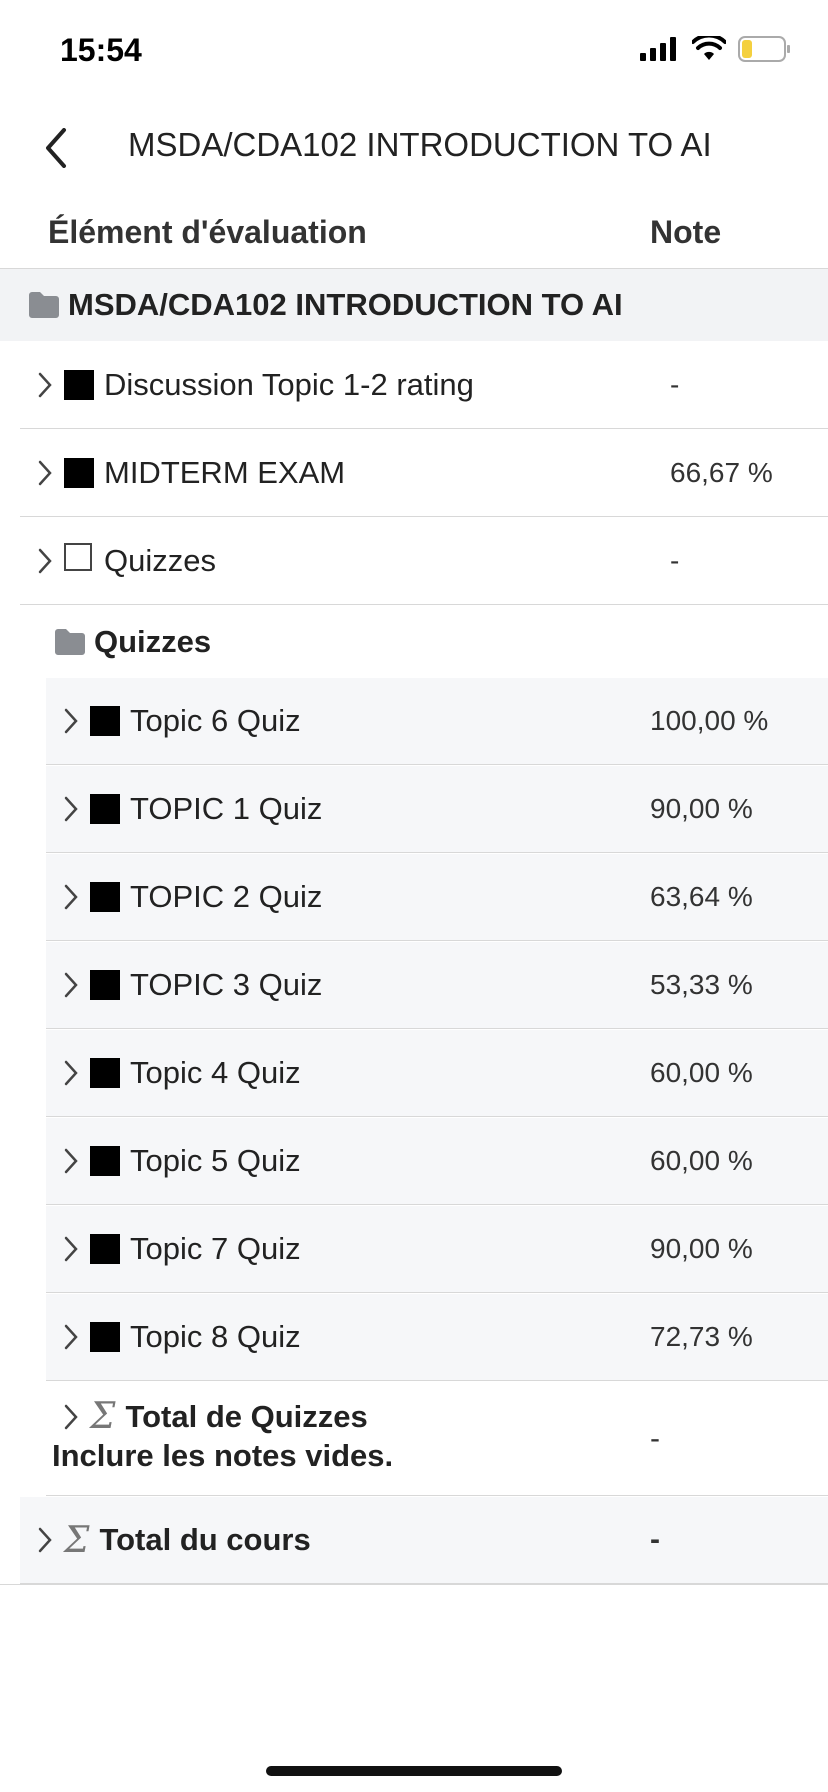  I want to click on item-label: TOPIC 1 Quiz, so click(226, 808).